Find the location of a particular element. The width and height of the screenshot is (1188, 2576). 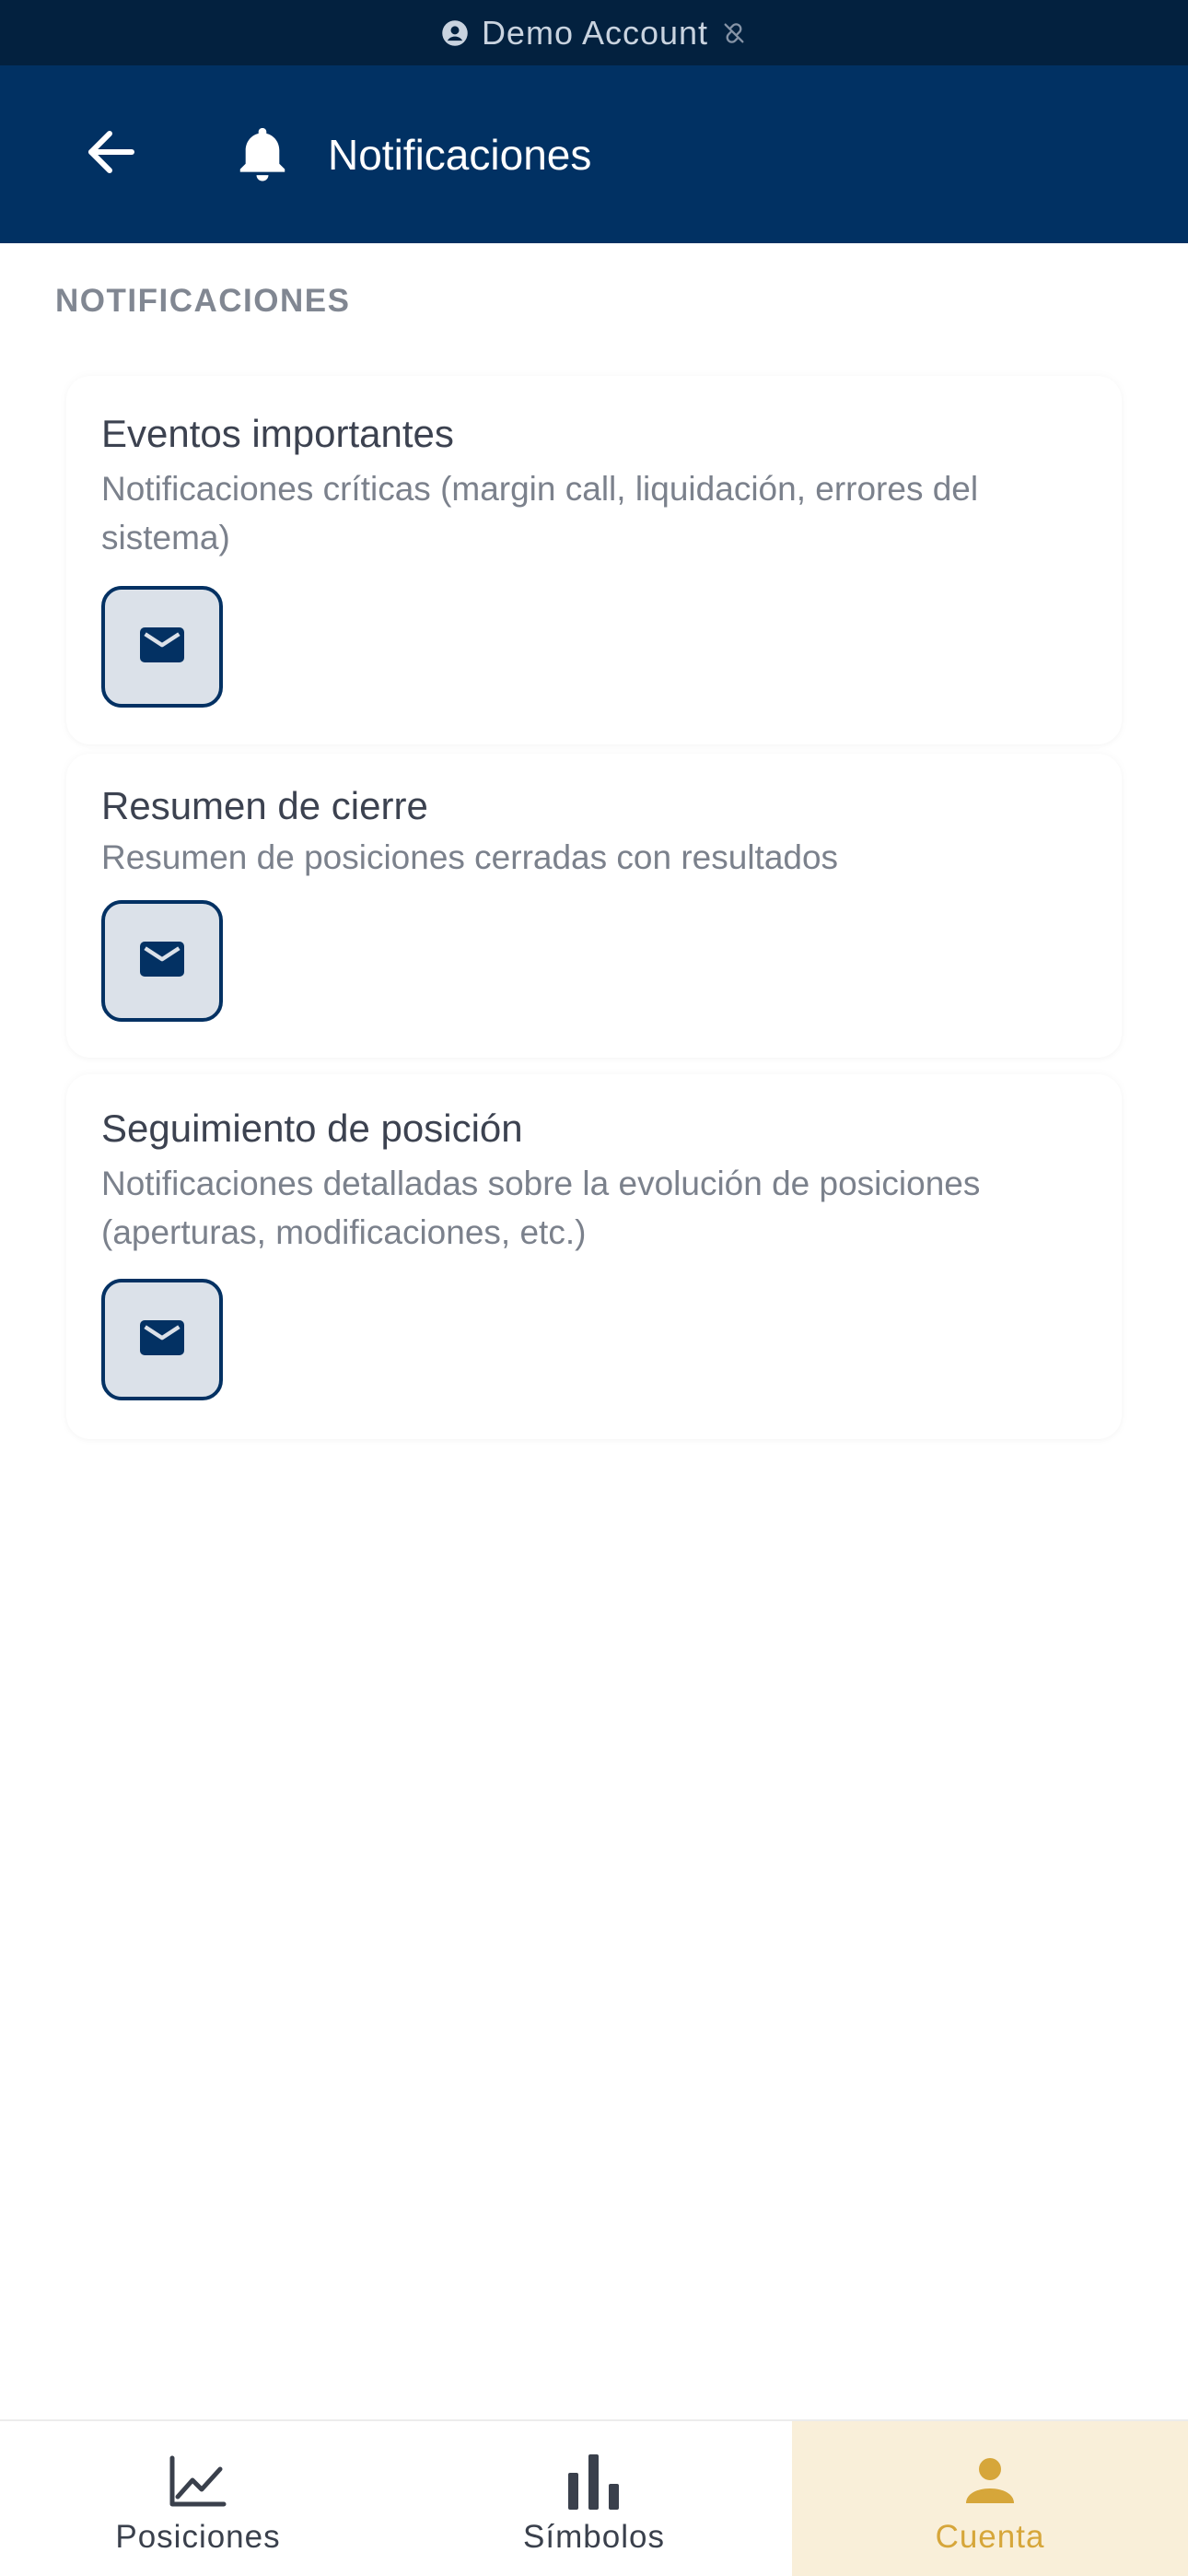

demo-account-label: Demo Account is located at coordinates (595, 32).